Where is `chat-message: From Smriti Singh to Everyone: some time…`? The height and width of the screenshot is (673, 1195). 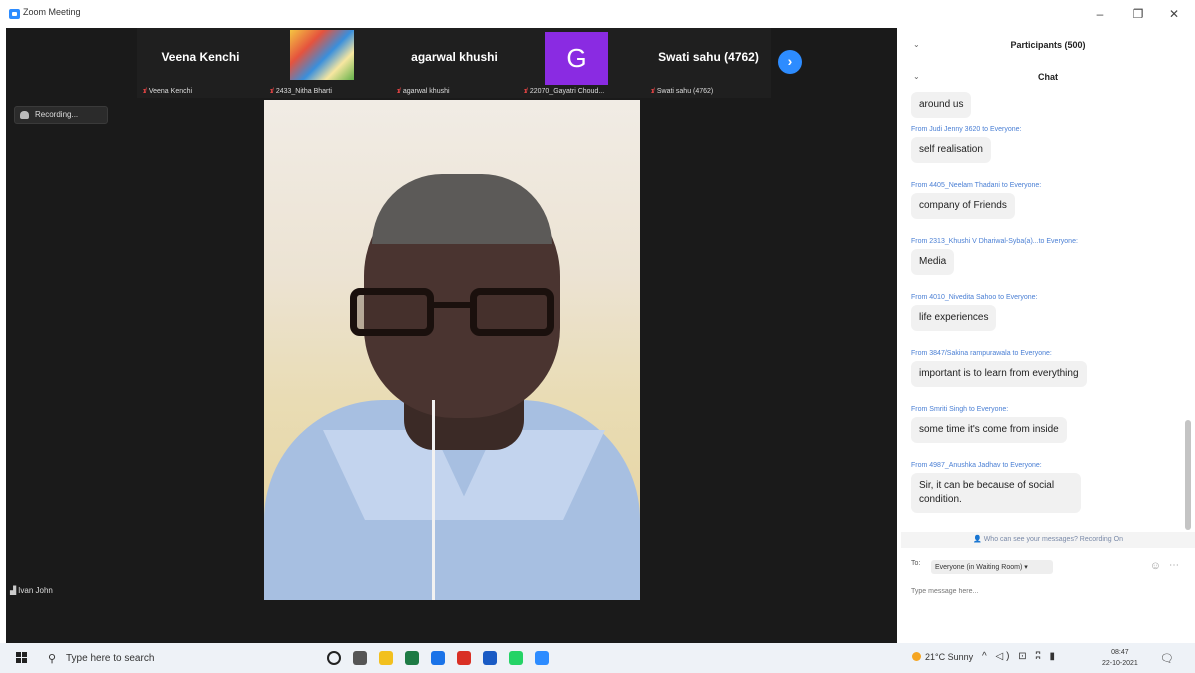 chat-message: From Smriti Singh to Everyone: some time… is located at coordinates (1046, 424).